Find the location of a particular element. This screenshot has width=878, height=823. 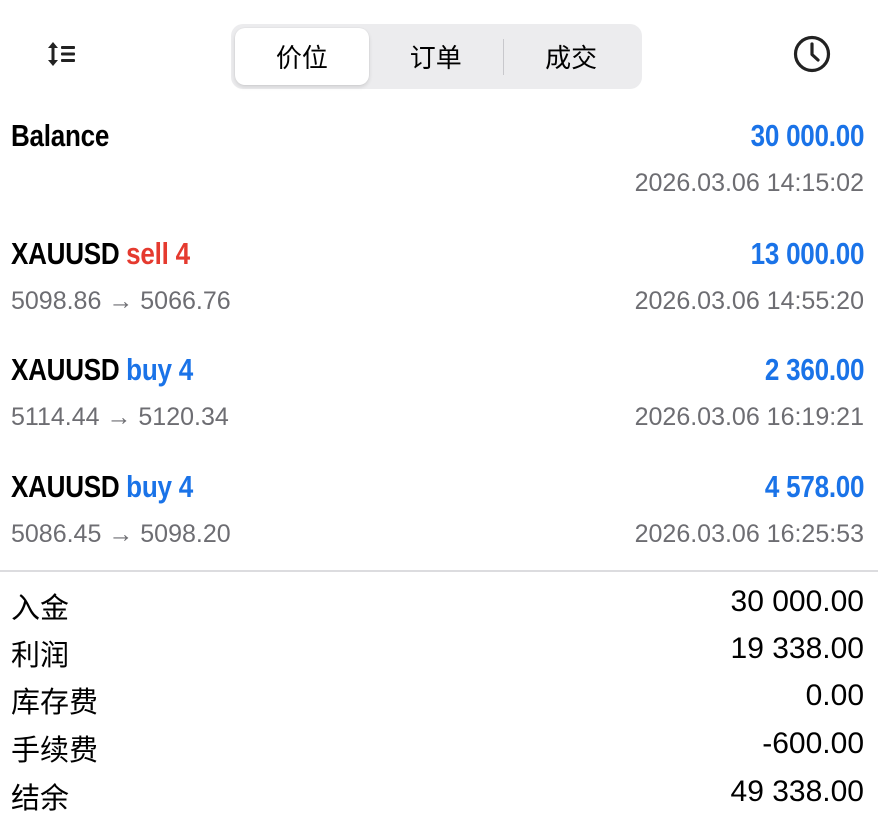

summary-value: 49 338.00 is located at coordinates (797, 791).